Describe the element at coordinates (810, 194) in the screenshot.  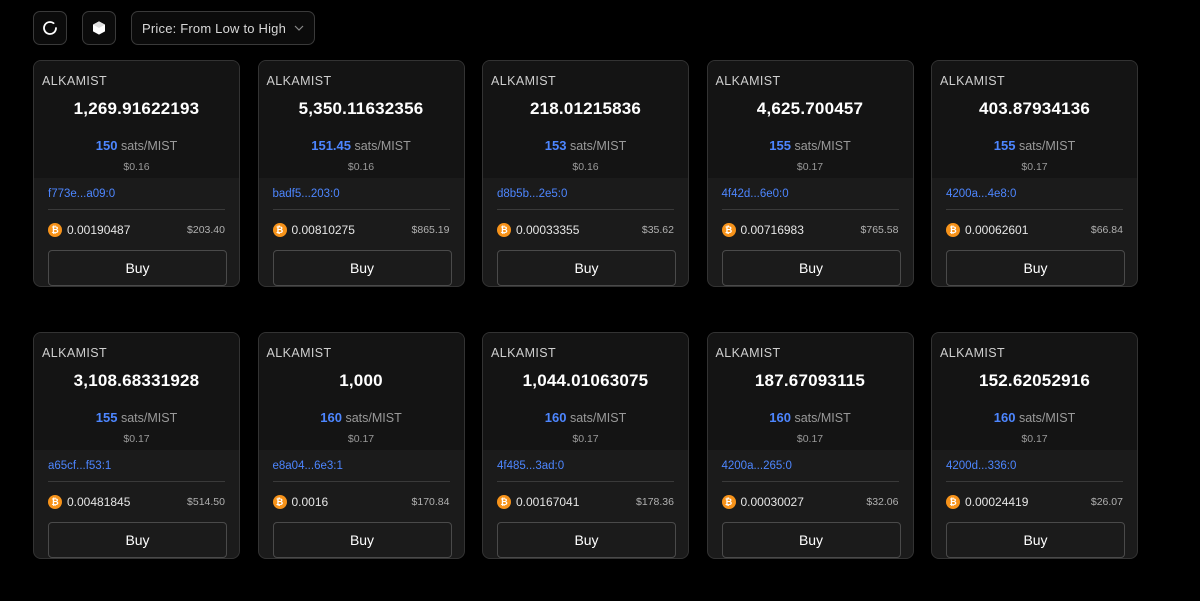
I see `inscription-link: 4f42d...6e0:0` at that location.